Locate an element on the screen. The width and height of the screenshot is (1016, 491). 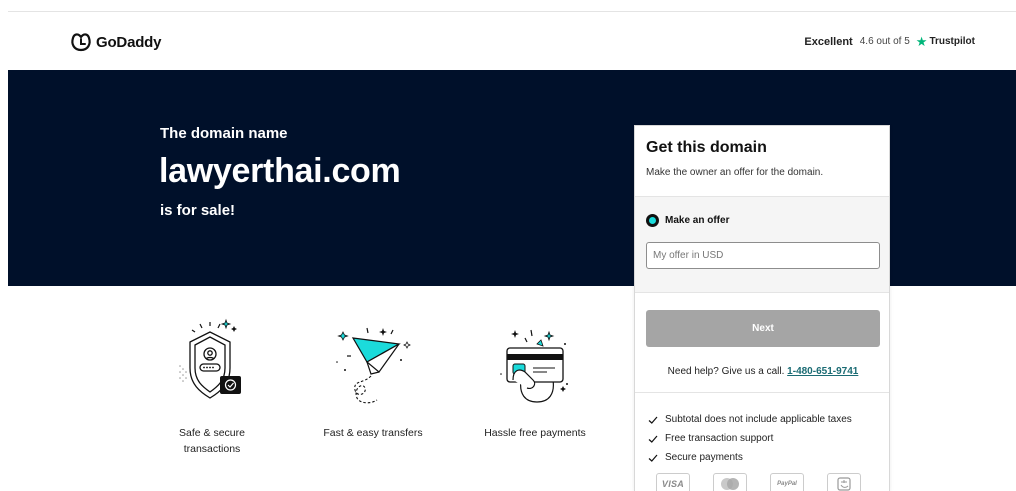
hero-intro: The domain name is located at coordinates (224, 133).